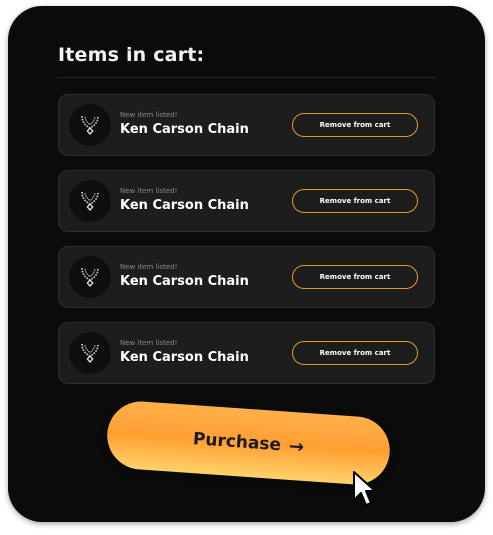  I want to click on mouse-pointer-icon, so click(365, 491).